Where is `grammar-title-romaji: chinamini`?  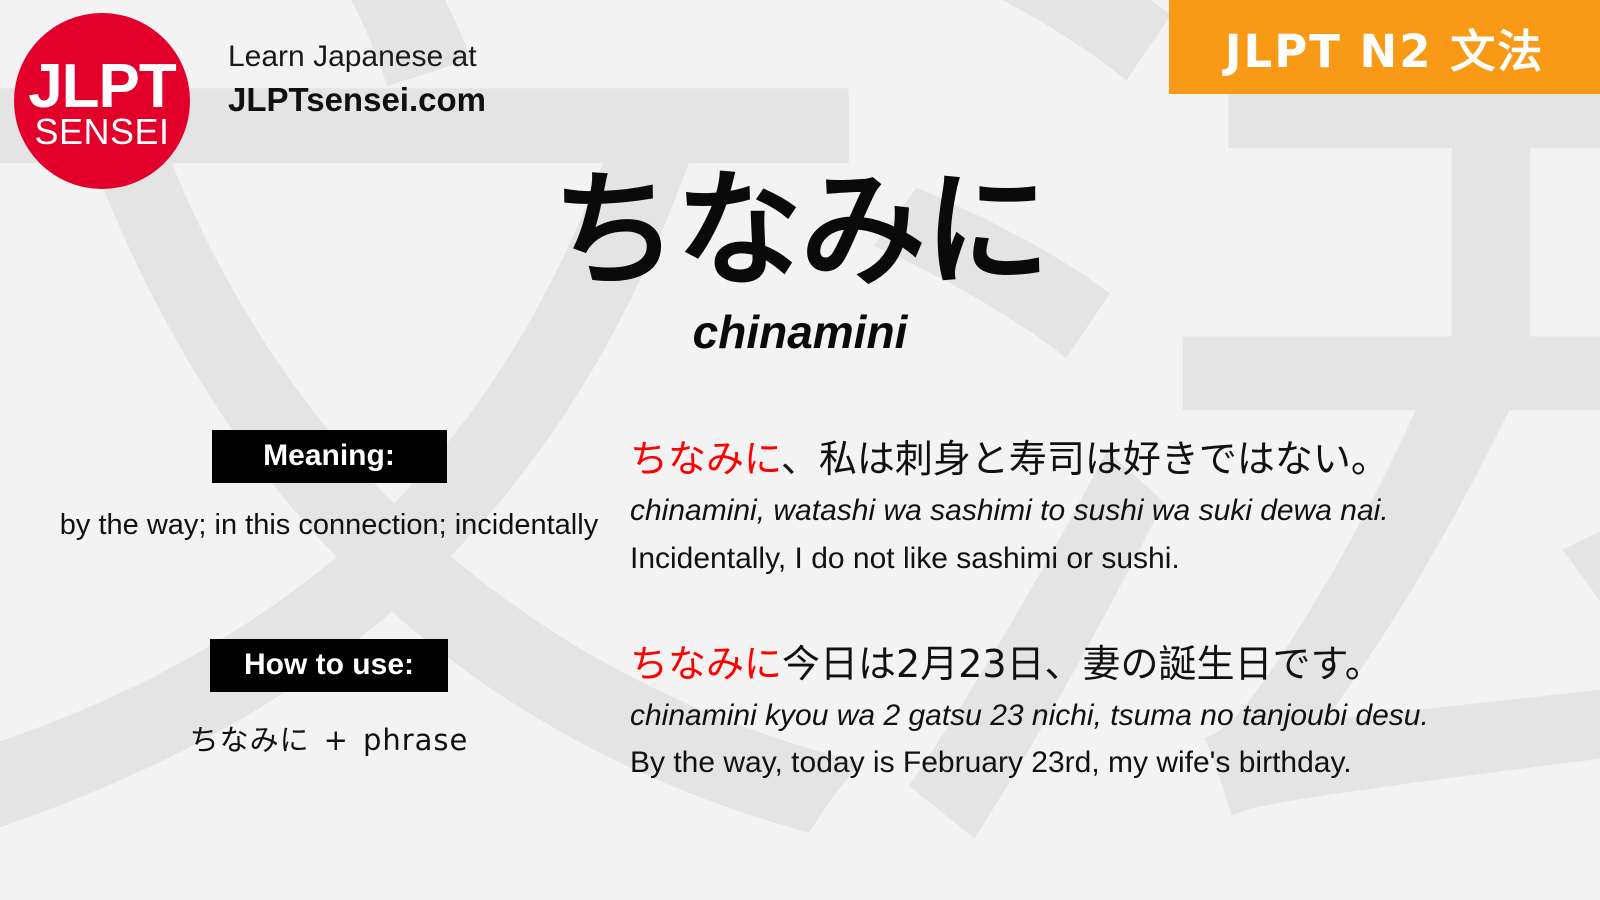
grammar-title-romaji: chinamini is located at coordinates (800, 332).